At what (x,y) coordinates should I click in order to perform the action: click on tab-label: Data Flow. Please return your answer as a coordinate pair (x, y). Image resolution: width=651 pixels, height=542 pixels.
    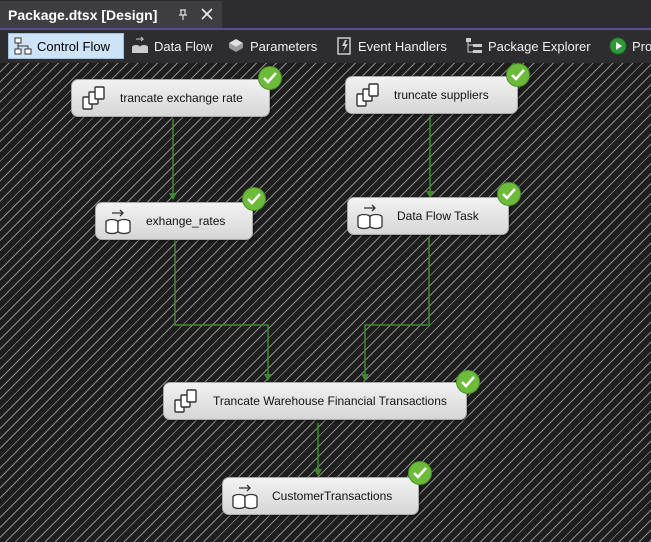
    Looking at the image, I should click on (183, 46).